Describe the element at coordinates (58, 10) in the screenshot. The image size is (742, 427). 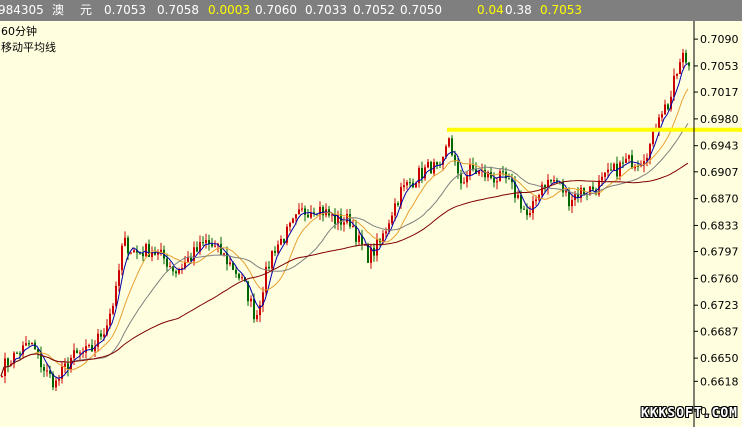
I see `quote-name-1: 澳` at that location.